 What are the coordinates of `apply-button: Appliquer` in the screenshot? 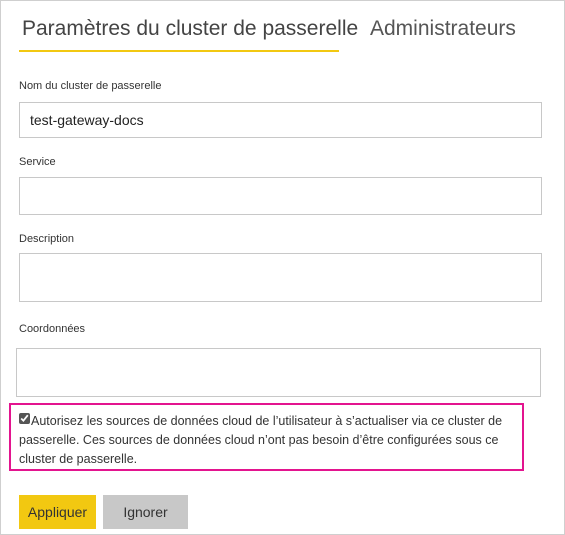 It's located at (57, 512).